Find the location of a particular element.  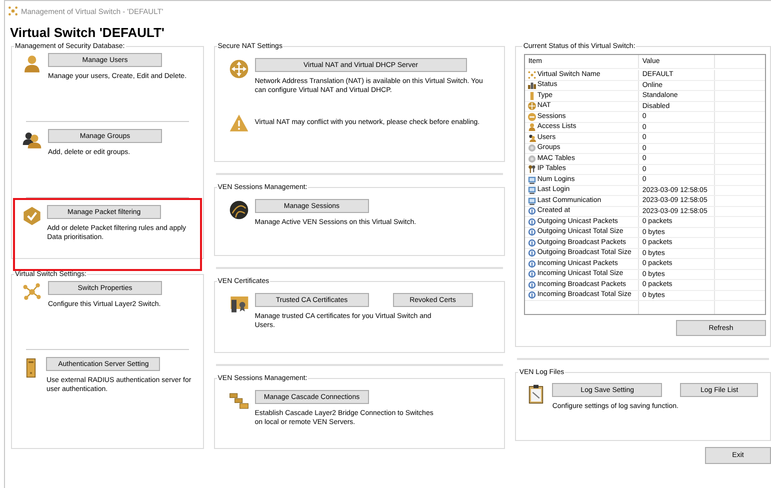

key-icon is located at coordinates (532, 169).